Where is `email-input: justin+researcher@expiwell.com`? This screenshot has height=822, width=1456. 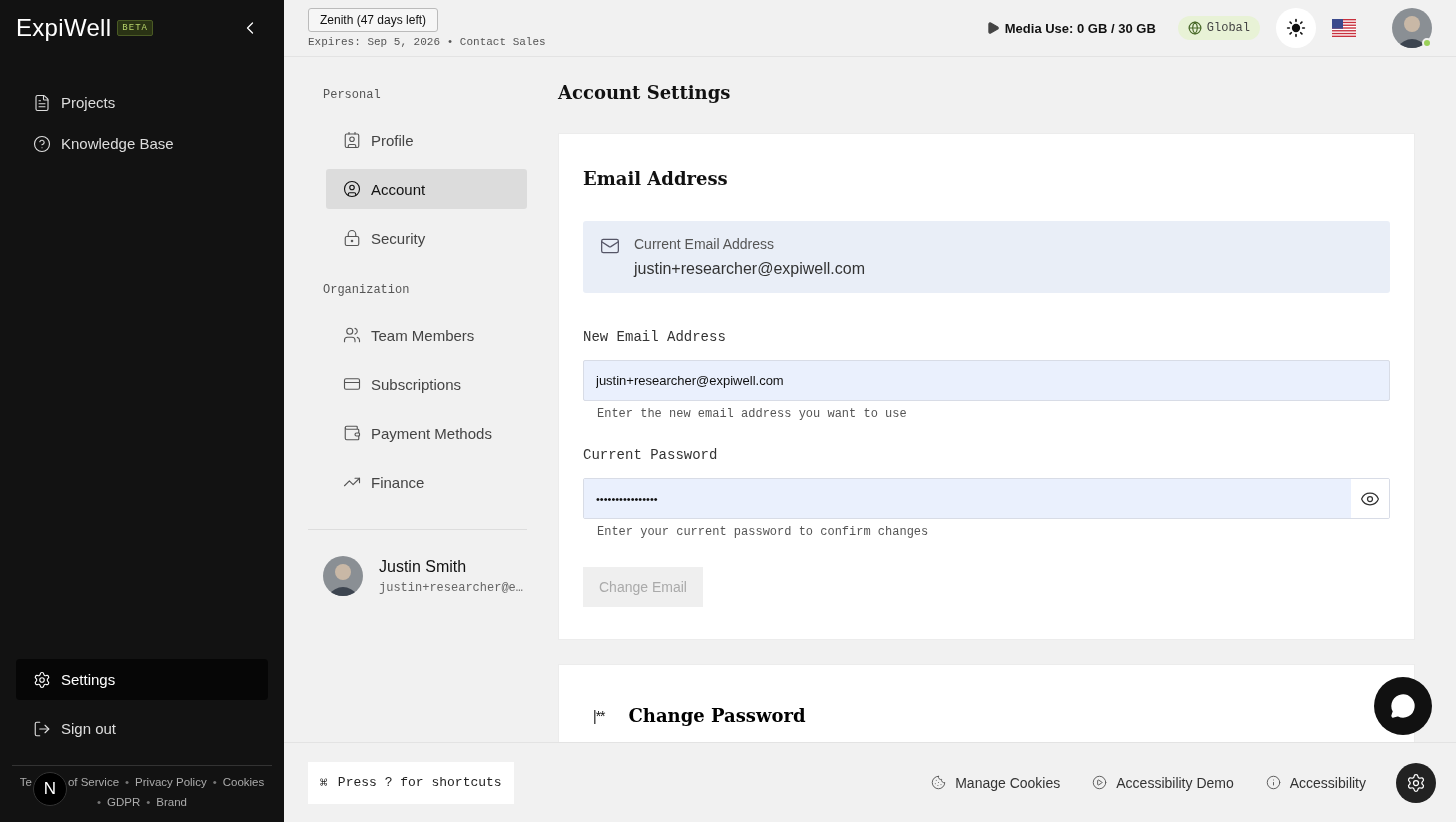 email-input: justin+researcher@expiwell.com is located at coordinates (986, 380).